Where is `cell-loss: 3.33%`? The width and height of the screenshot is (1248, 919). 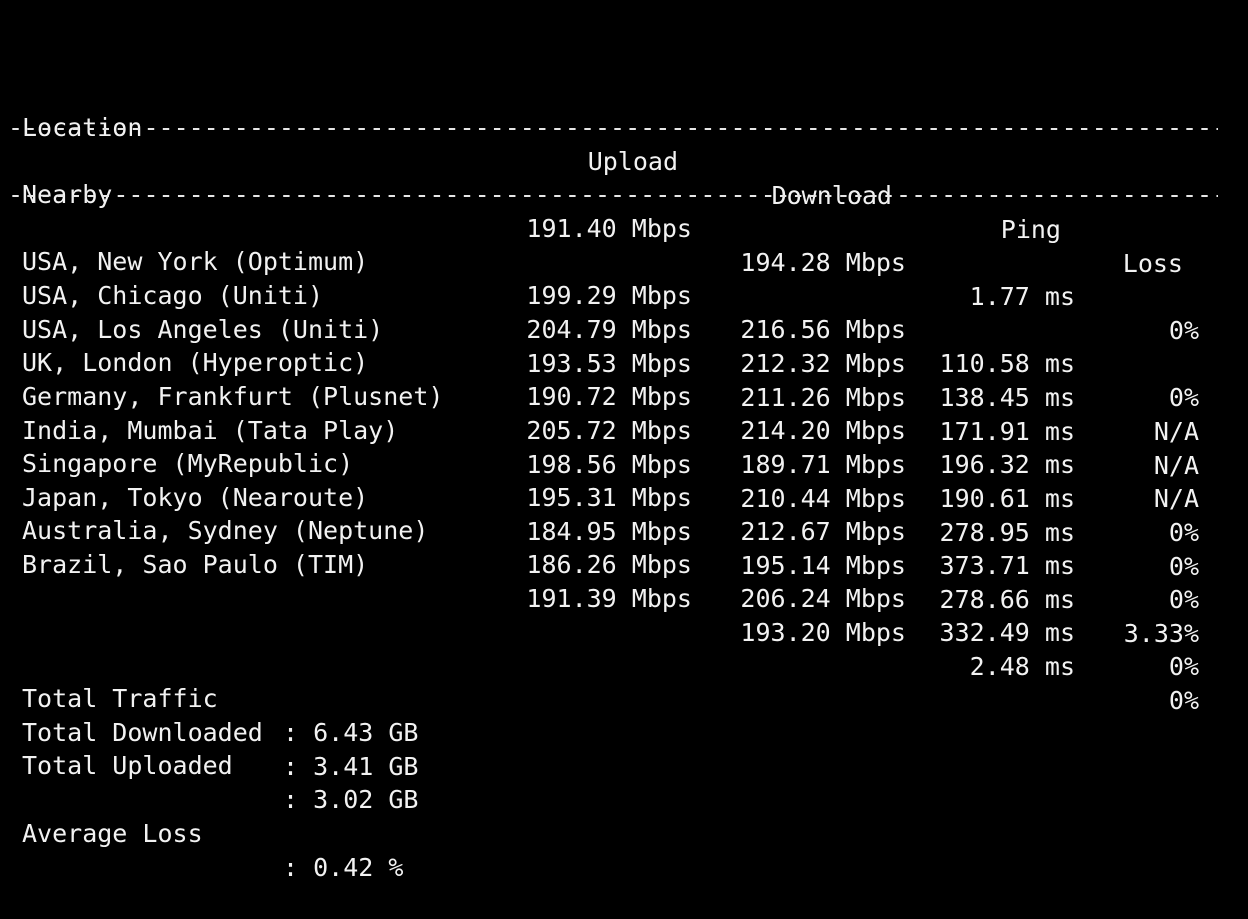
cell-loss: 3.33% is located at coordinates (1161, 633).